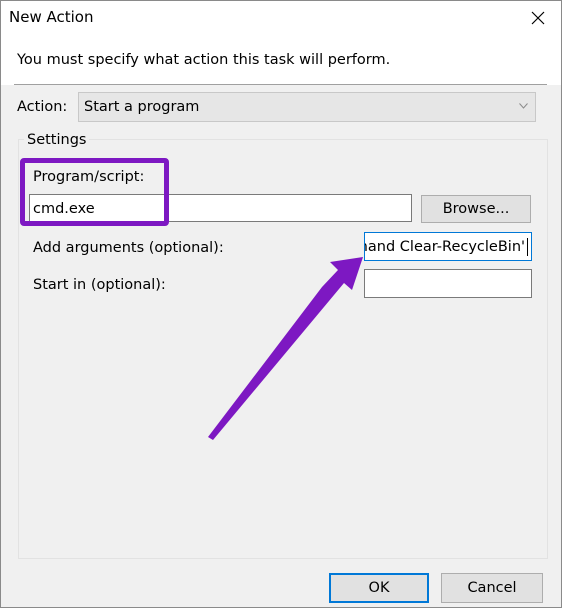  I want to click on window-title: New Action, so click(51, 17).